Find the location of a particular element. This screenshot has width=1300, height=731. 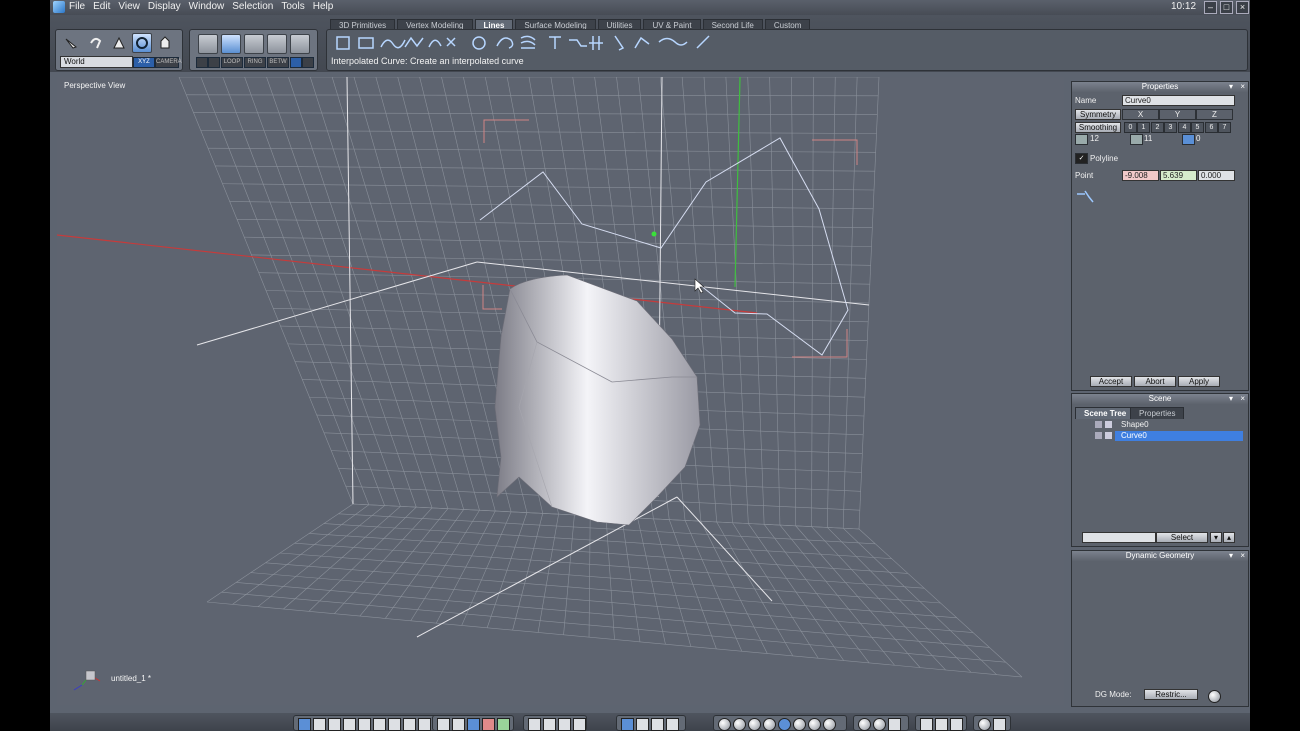

accept-button: Accept is located at coordinates (1111, 381).